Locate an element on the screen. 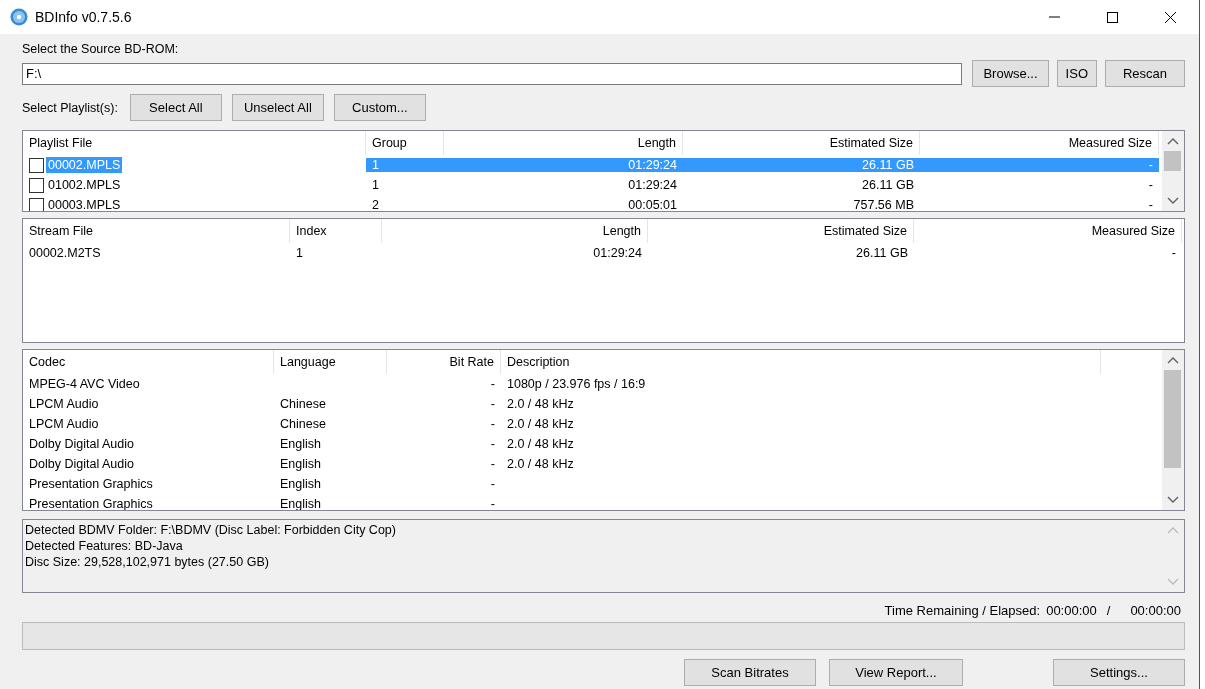  window-title: BDInfo v0.7.5.6 is located at coordinates (84, 17).